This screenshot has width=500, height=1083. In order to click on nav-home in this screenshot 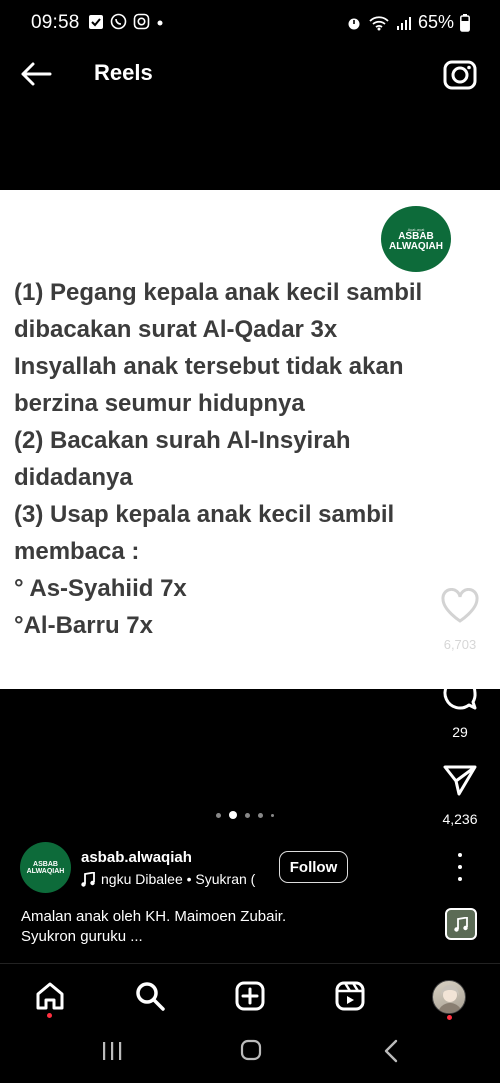, I will do `click(50, 996)`.